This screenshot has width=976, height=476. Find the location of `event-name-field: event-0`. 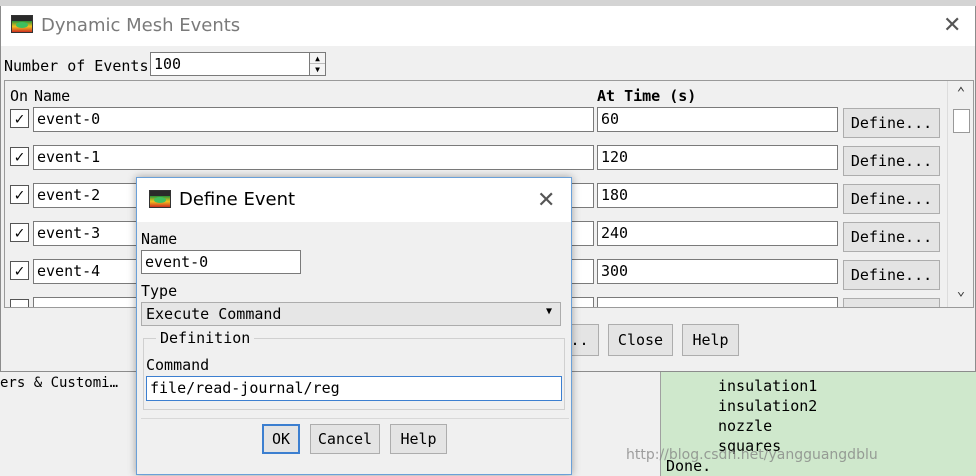

event-name-field: event-0 is located at coordinates (313, 119).